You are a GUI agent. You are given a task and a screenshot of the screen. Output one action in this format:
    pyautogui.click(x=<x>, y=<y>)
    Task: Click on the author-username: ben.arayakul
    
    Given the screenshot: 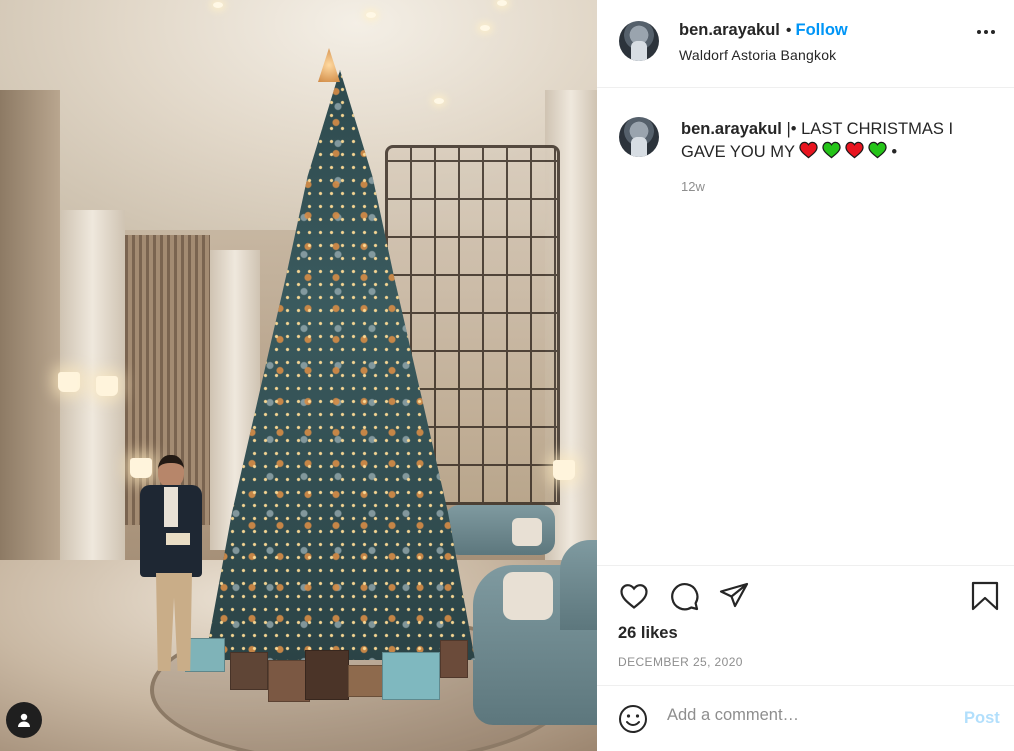 What is the action you would take?
    pyautogui.click(x=729, y=30)
    